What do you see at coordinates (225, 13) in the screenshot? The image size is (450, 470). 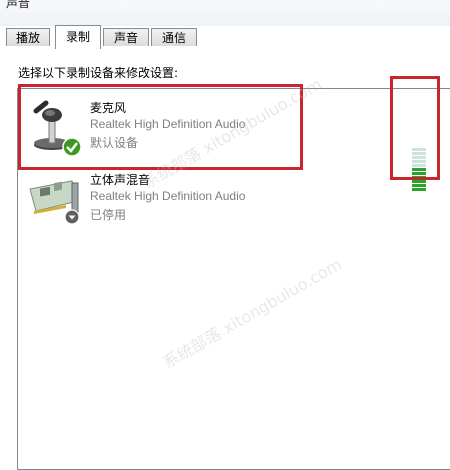 I see `window-titlebar: 声音` at bounding box center [225, 13].